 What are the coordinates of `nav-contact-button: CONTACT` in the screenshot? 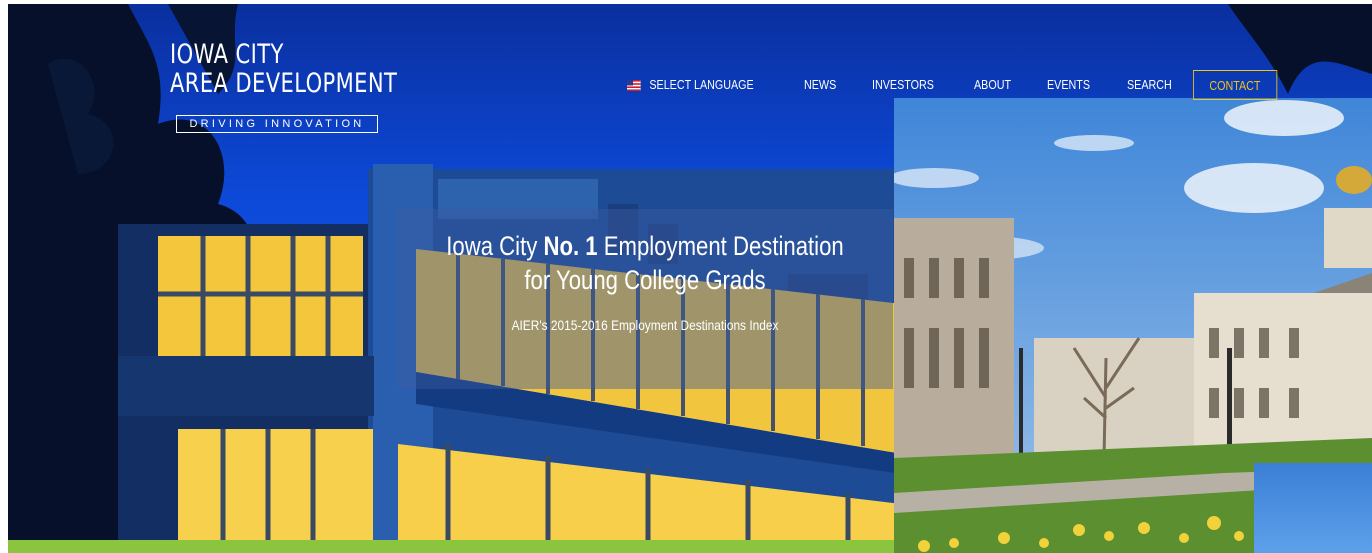 It's located at (1235, 85).